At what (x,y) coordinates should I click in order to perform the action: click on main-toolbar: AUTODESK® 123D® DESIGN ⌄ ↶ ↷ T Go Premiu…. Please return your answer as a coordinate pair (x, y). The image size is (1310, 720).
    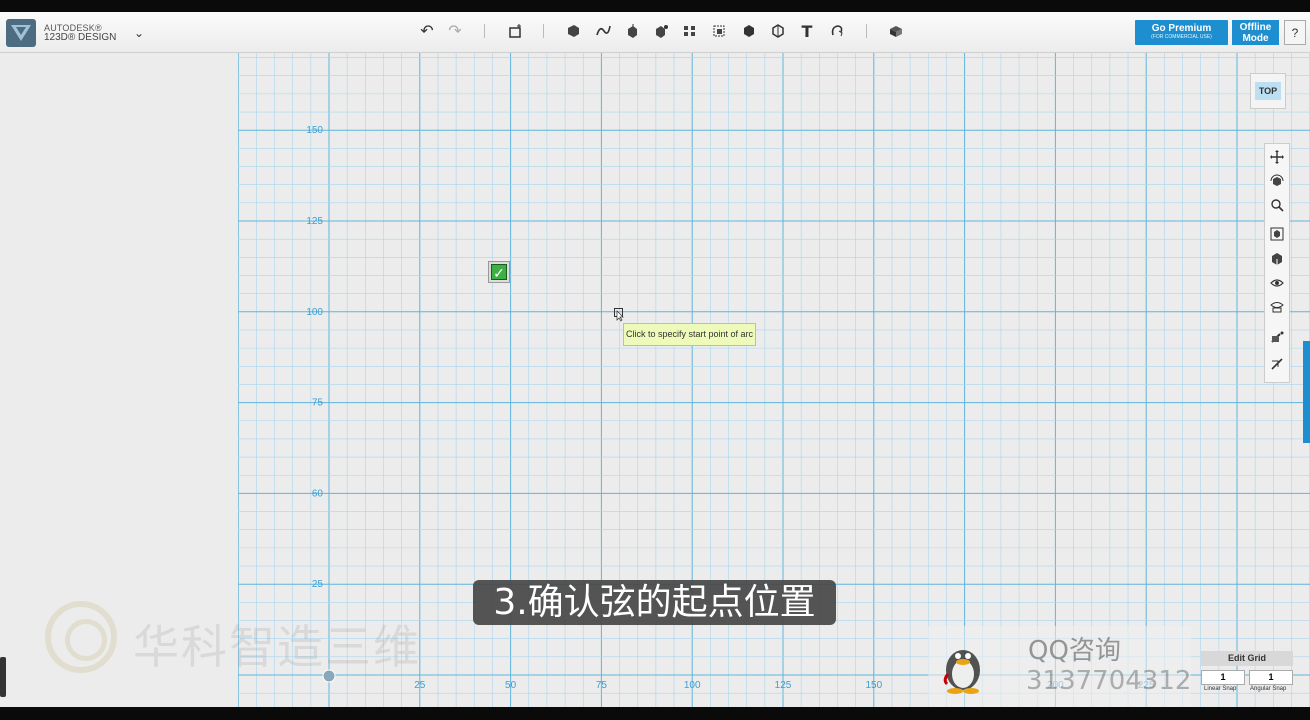
    Looking at the image, I should click on (655, 32).